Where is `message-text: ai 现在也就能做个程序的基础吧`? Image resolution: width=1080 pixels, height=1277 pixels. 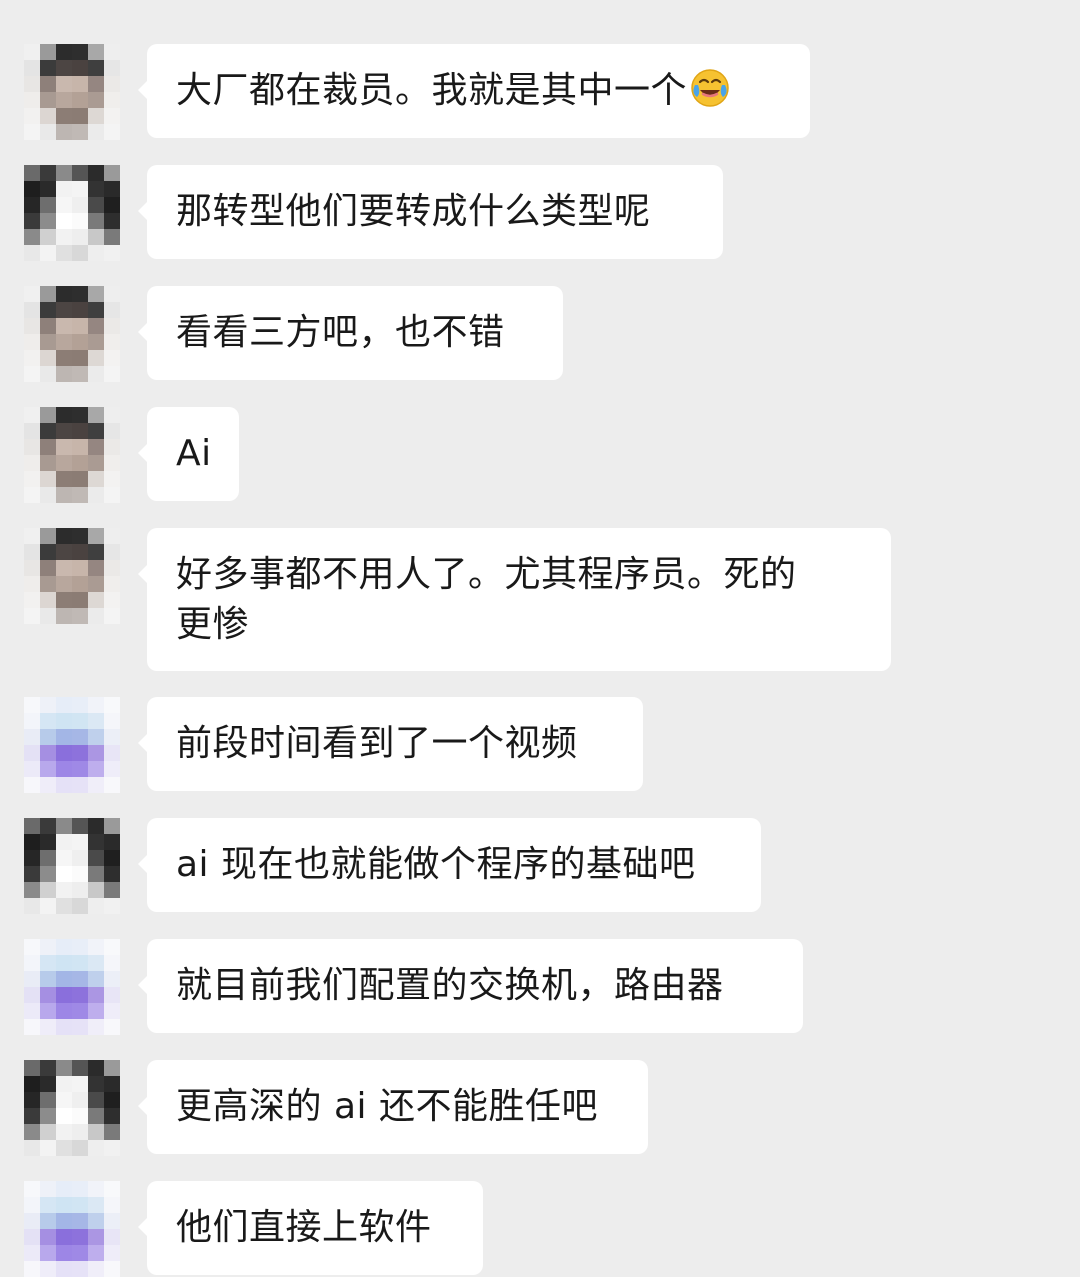
message-text: ai 现在也就能做个程序的基础吧 is located at coordinates (436, 864).